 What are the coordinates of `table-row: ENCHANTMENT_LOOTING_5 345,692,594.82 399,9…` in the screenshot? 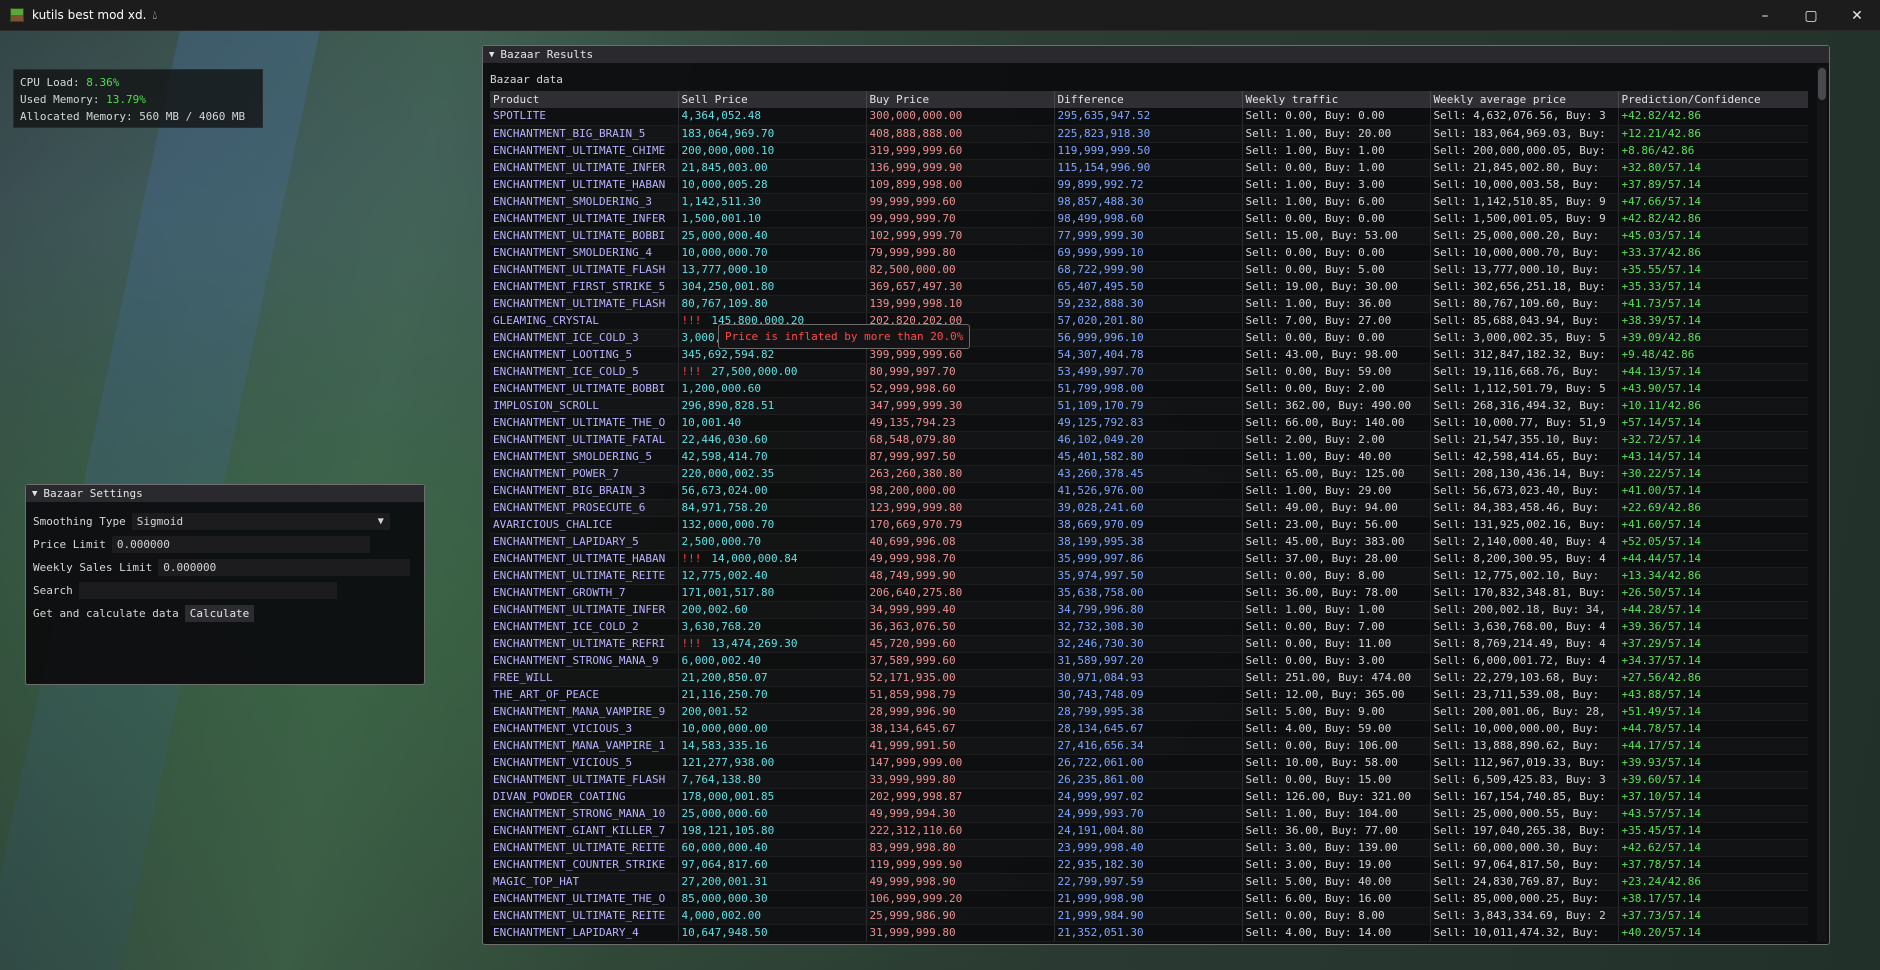 It's located at (1149, 355).